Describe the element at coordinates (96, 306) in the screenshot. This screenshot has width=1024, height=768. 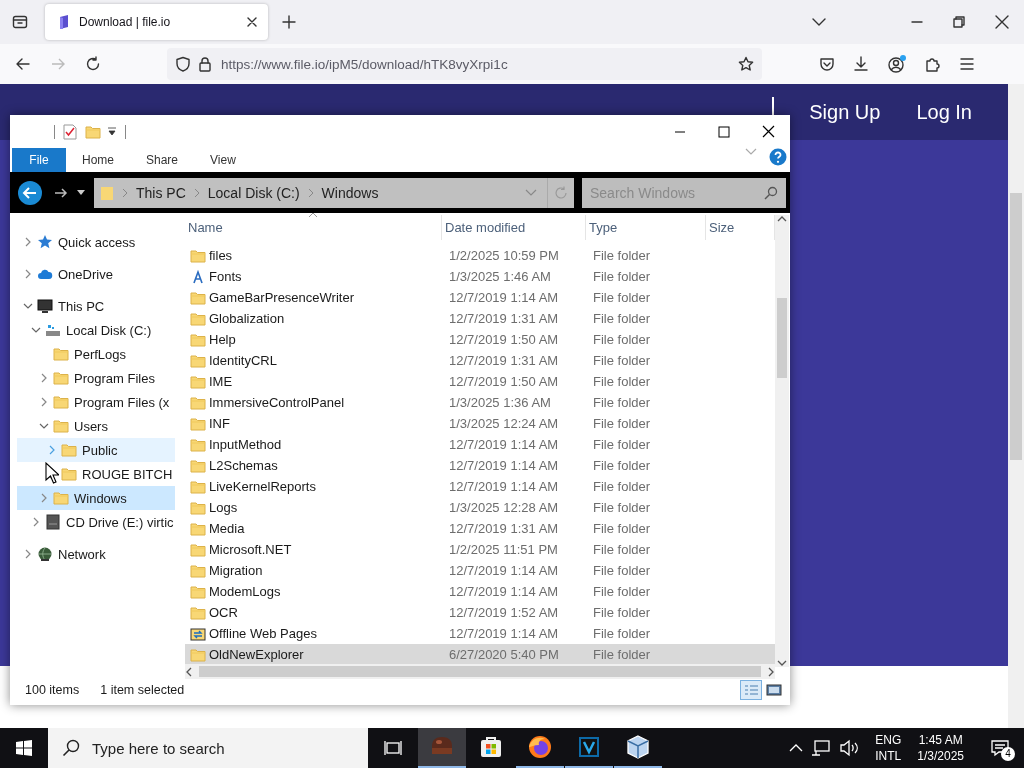
I see `tree-item: This PC` at that location.